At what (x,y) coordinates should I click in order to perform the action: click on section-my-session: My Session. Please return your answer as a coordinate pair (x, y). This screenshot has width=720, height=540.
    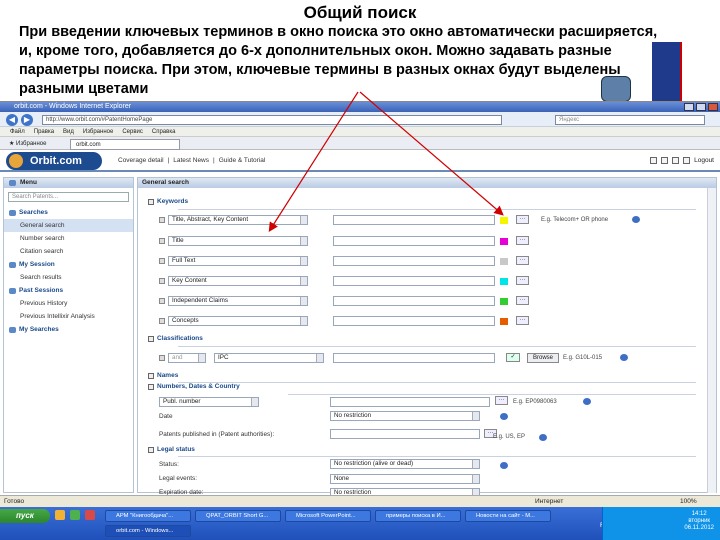
    Looking at the image, I should click on (68, 264).